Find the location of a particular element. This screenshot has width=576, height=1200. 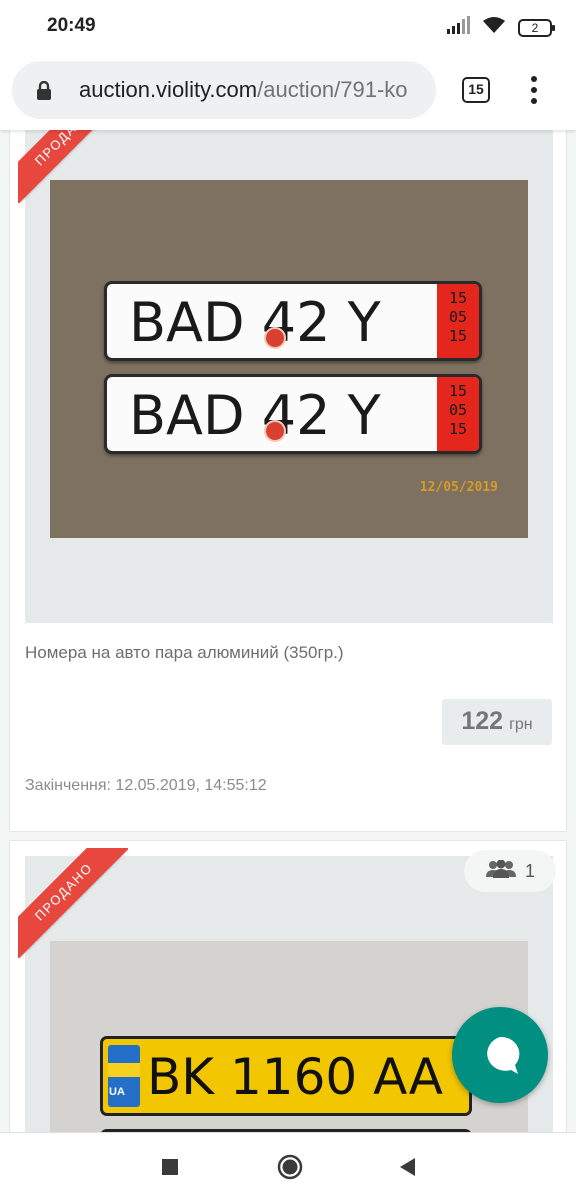

tab-switcher-button: 15 is located at coordinates (476, 90).